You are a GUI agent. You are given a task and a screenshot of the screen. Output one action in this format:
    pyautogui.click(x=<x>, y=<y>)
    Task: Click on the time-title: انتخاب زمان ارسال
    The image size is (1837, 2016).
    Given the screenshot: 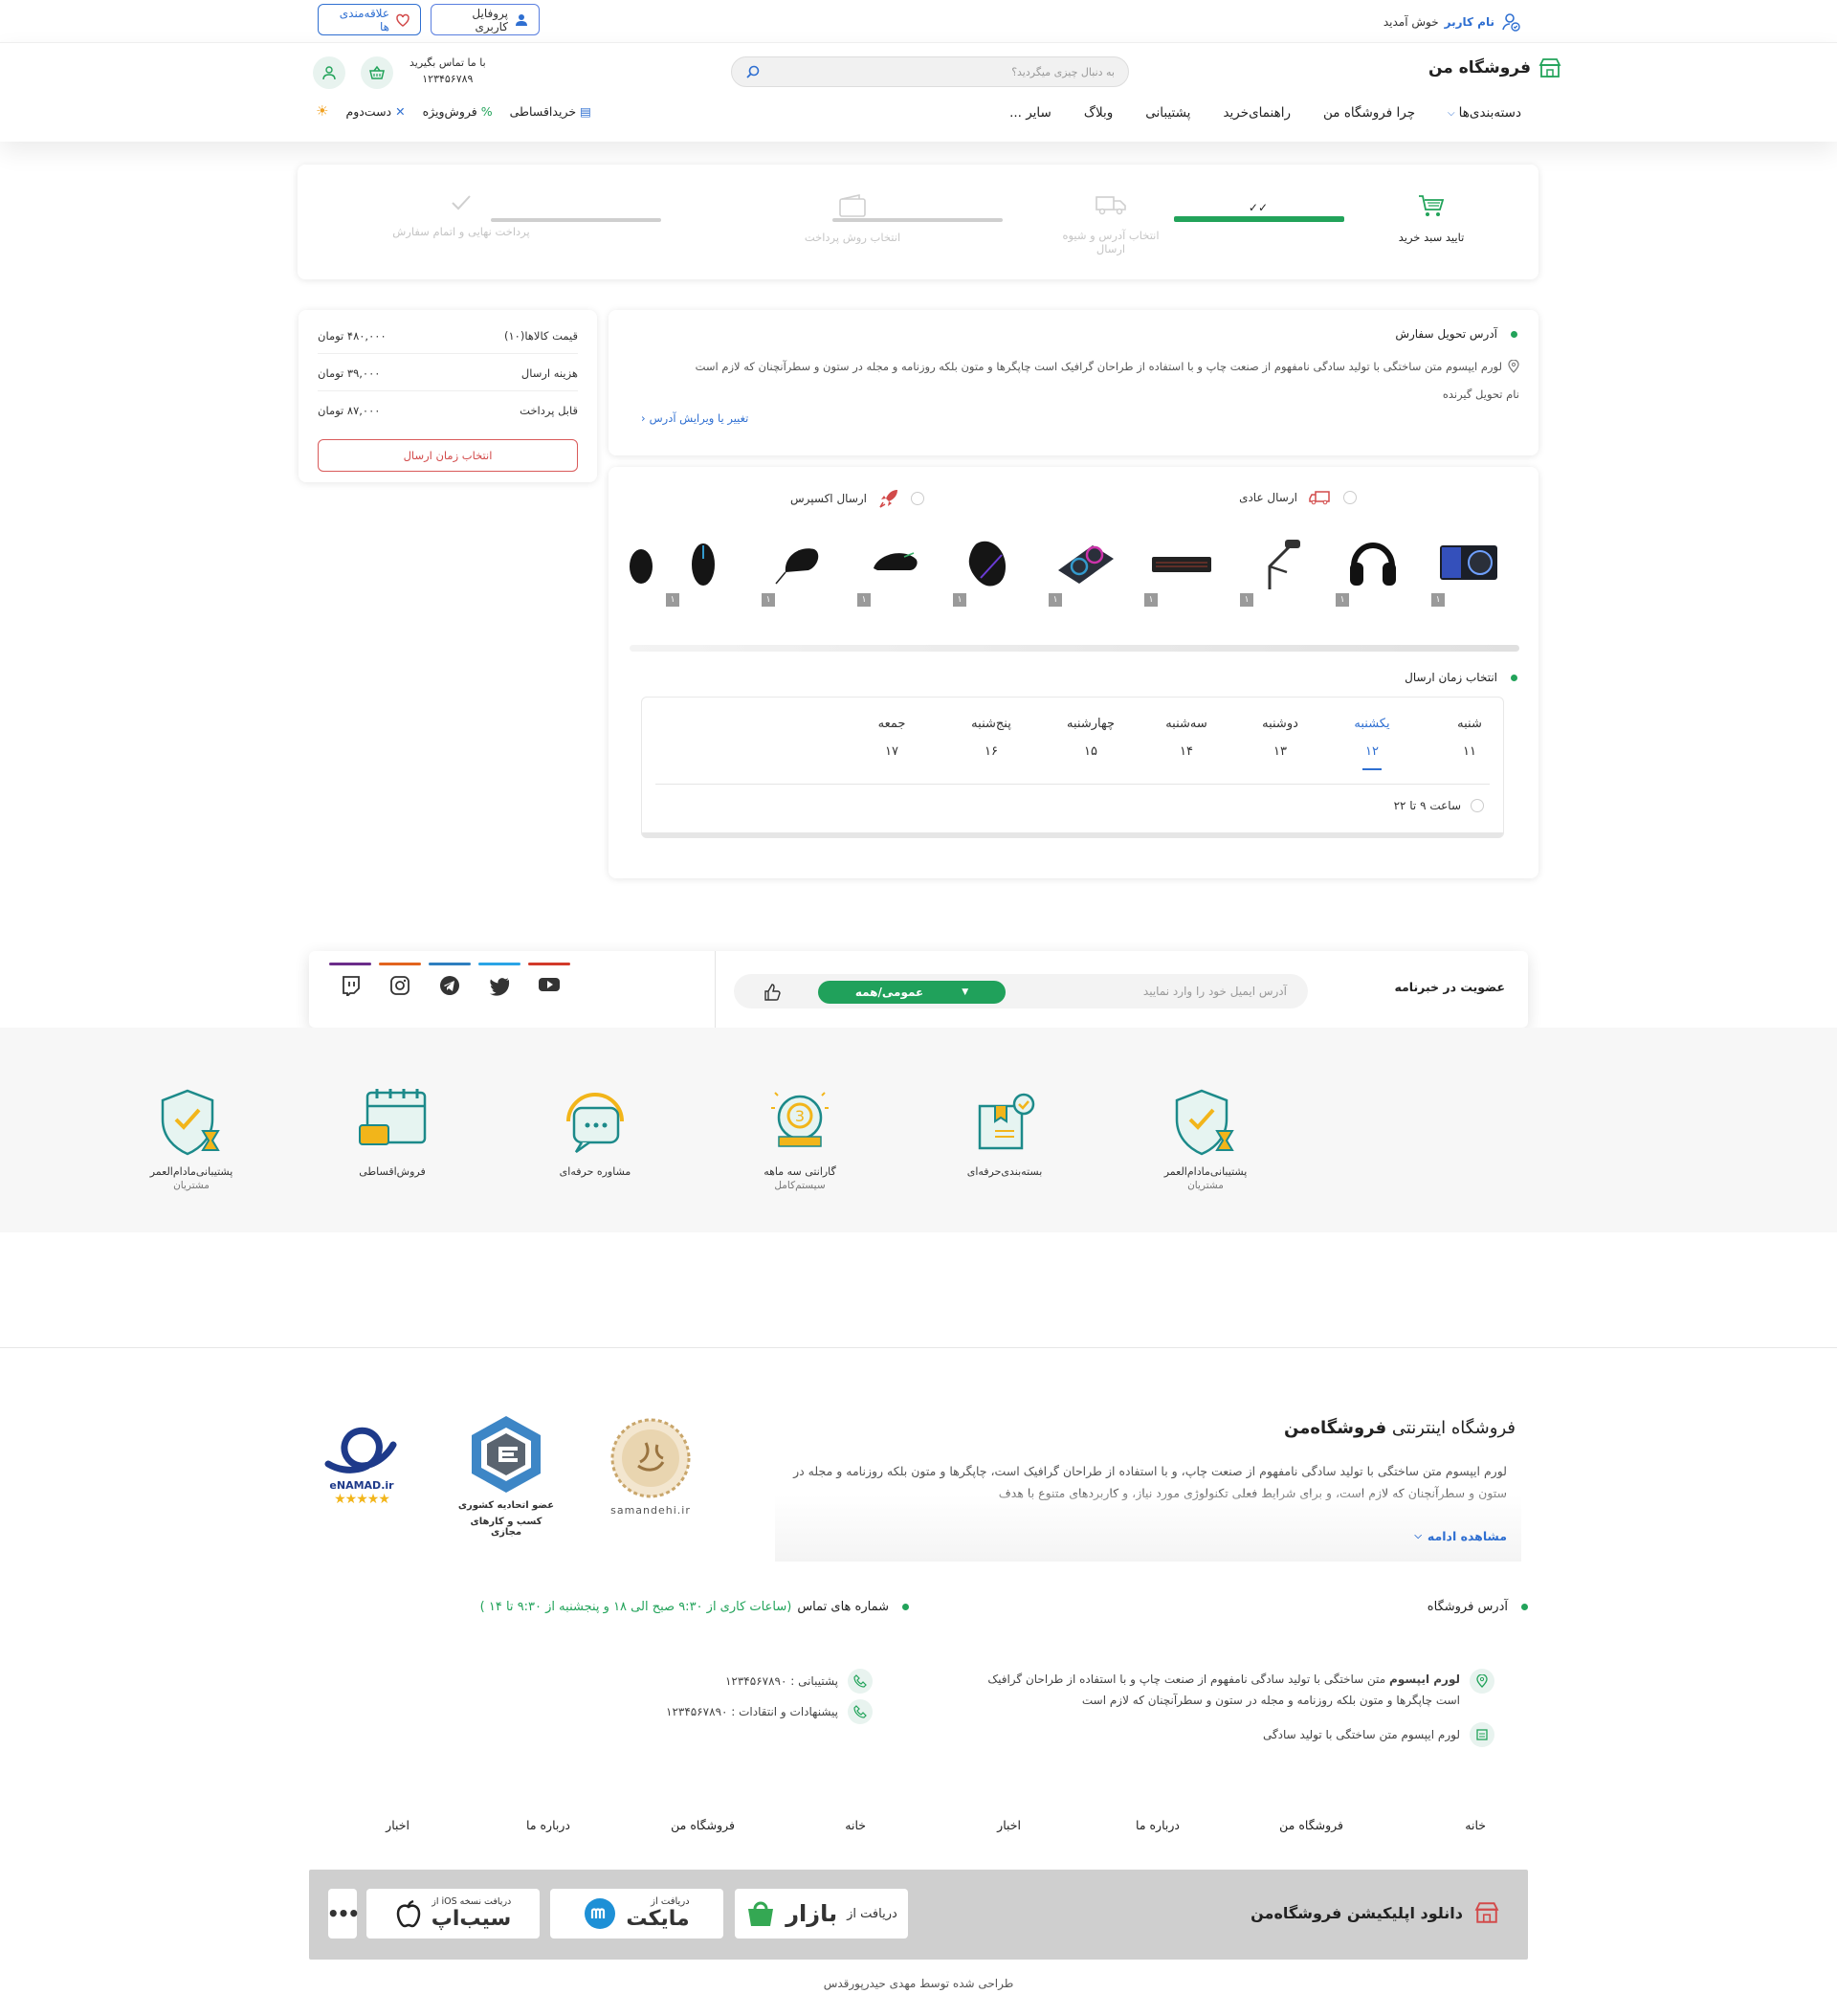 What is the action you would take?
    pyautogui.click(x=1461, y=677)
    